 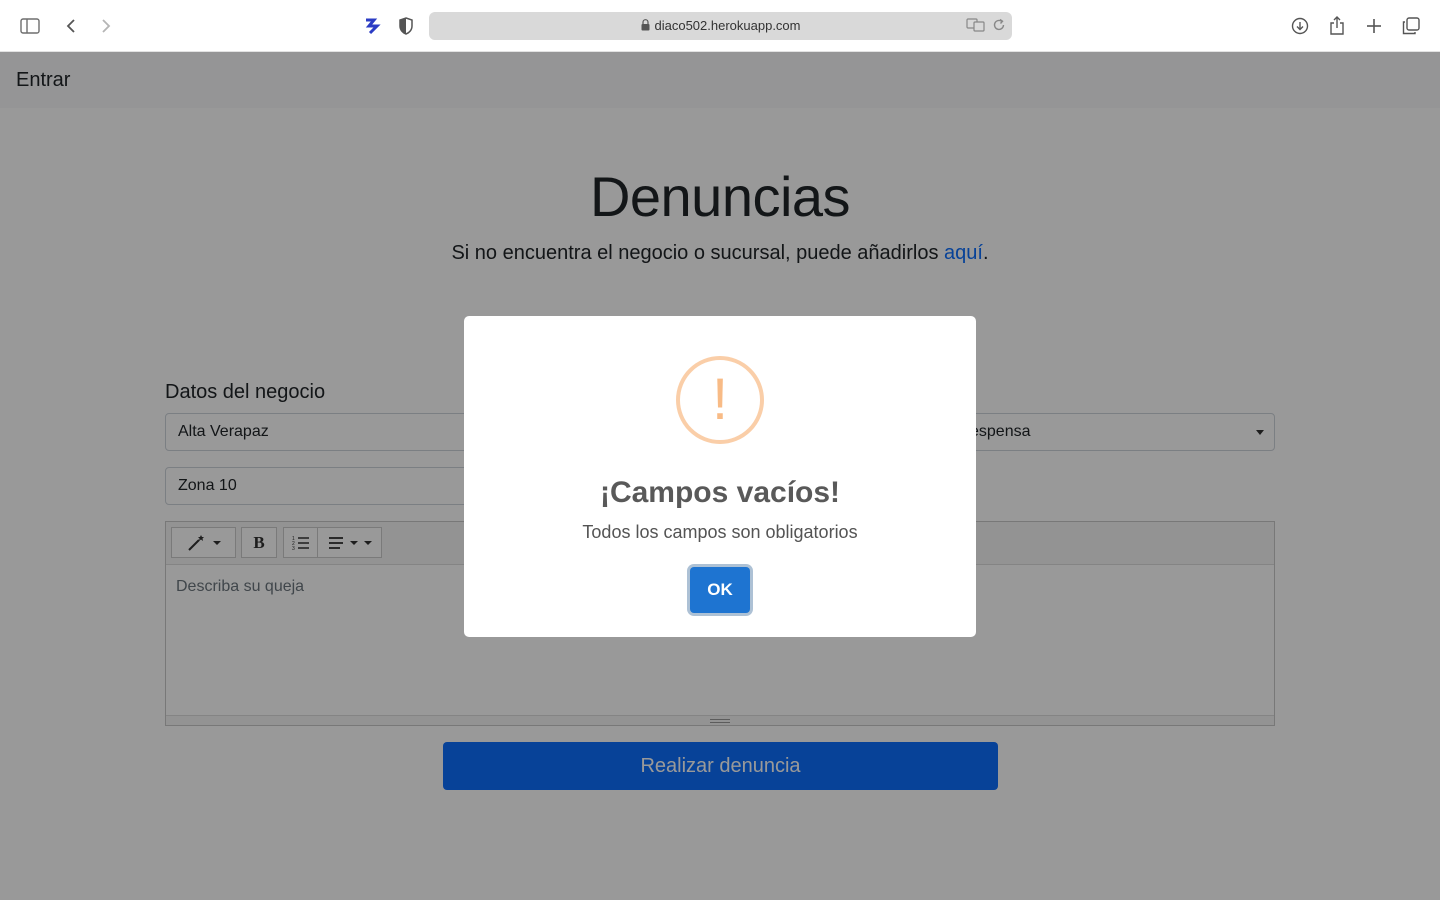 I want to click on downloads-icon, so click(x=1300, y=26).